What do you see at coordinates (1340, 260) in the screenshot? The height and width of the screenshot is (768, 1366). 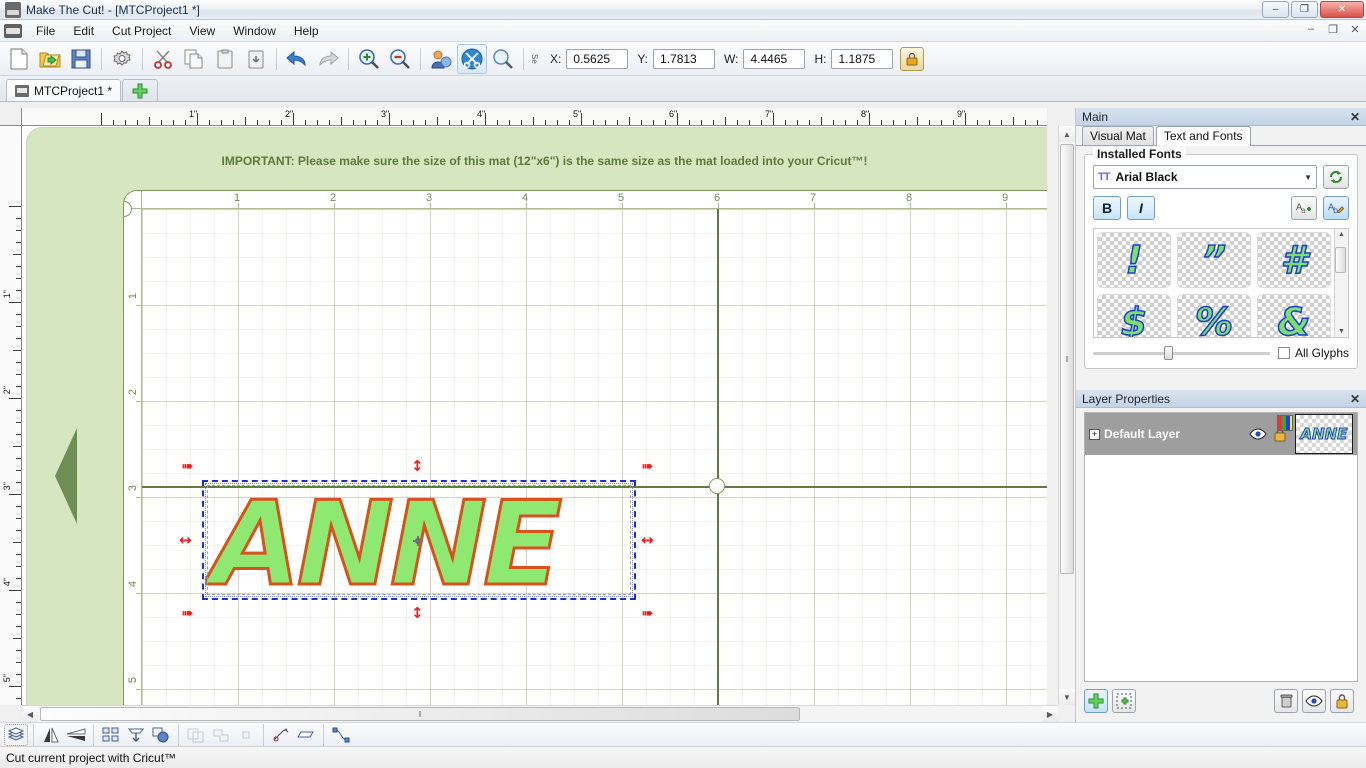 I see `glyph-scroll-thumb` at bounding box center [1340, 260].